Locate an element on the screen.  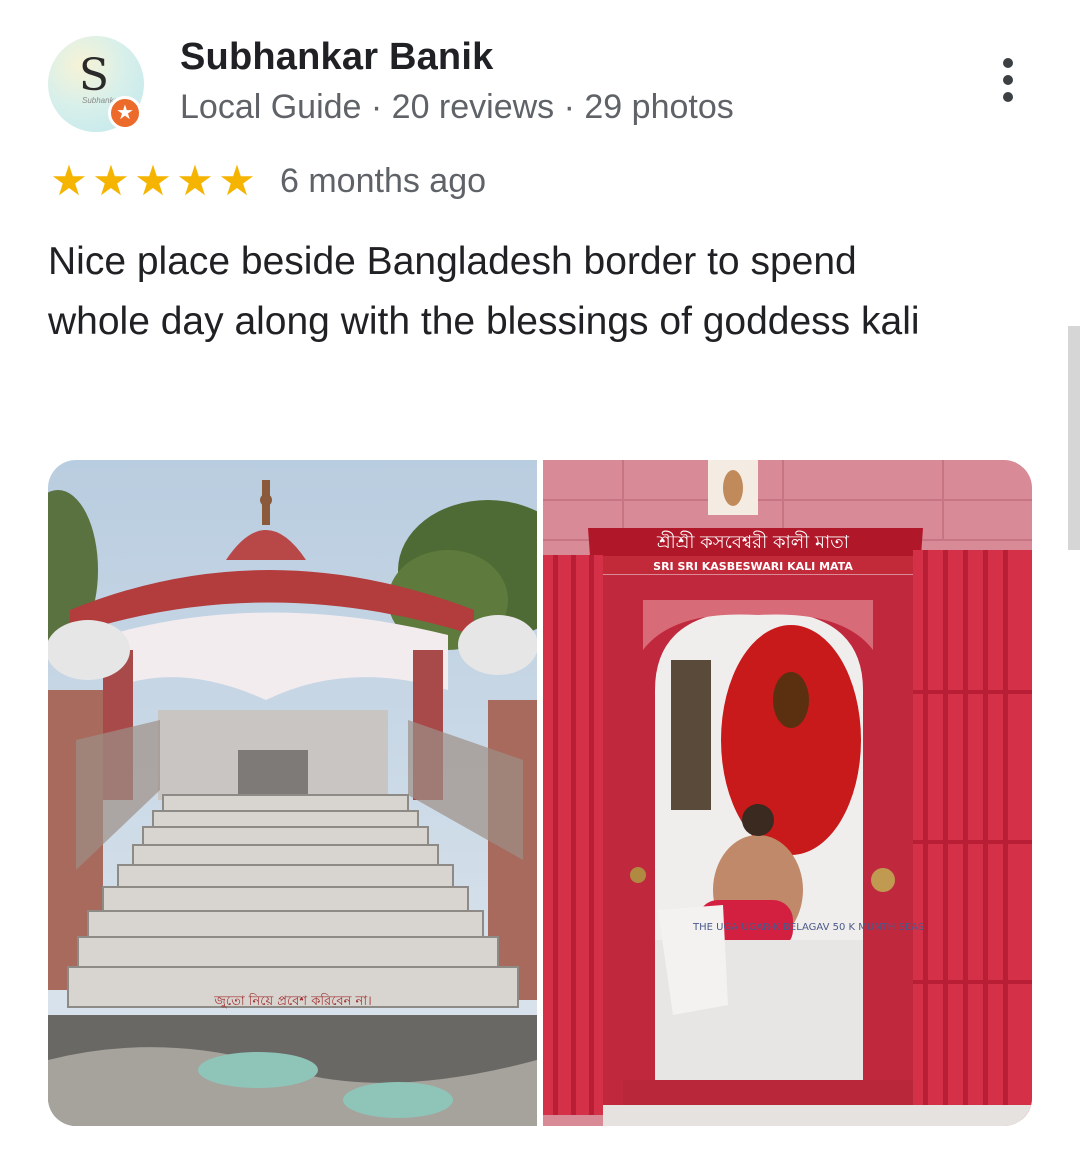
scrollbar is located at coordinates (1074, 438).